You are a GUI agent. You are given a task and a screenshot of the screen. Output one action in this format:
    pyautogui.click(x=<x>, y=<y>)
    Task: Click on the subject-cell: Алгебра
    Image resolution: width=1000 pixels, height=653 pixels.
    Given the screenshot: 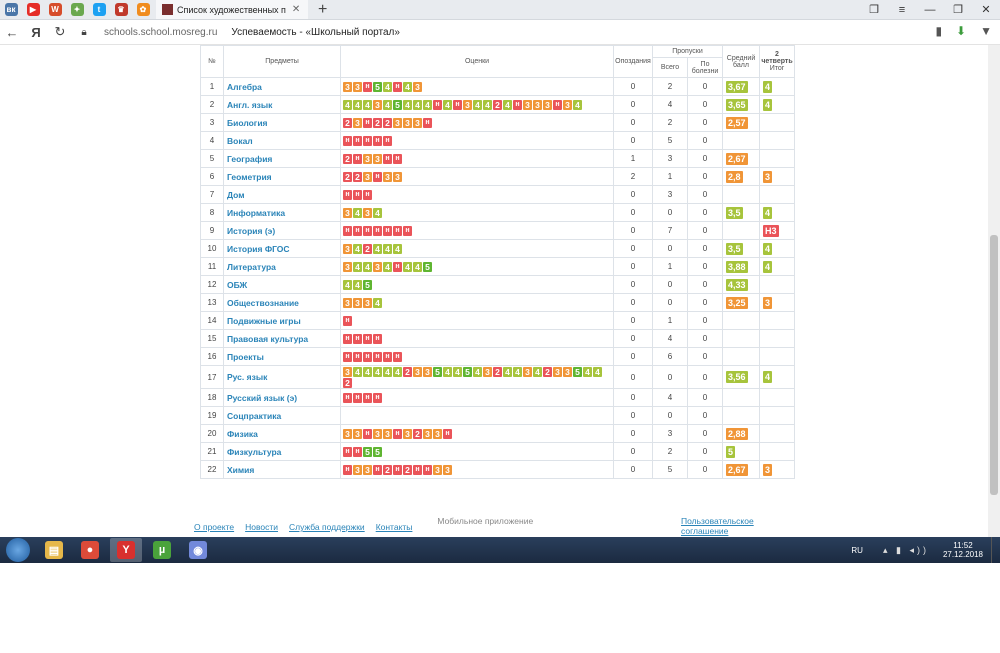 What is the action you would take?
    pyautogui.click(x=282, y=86)
    